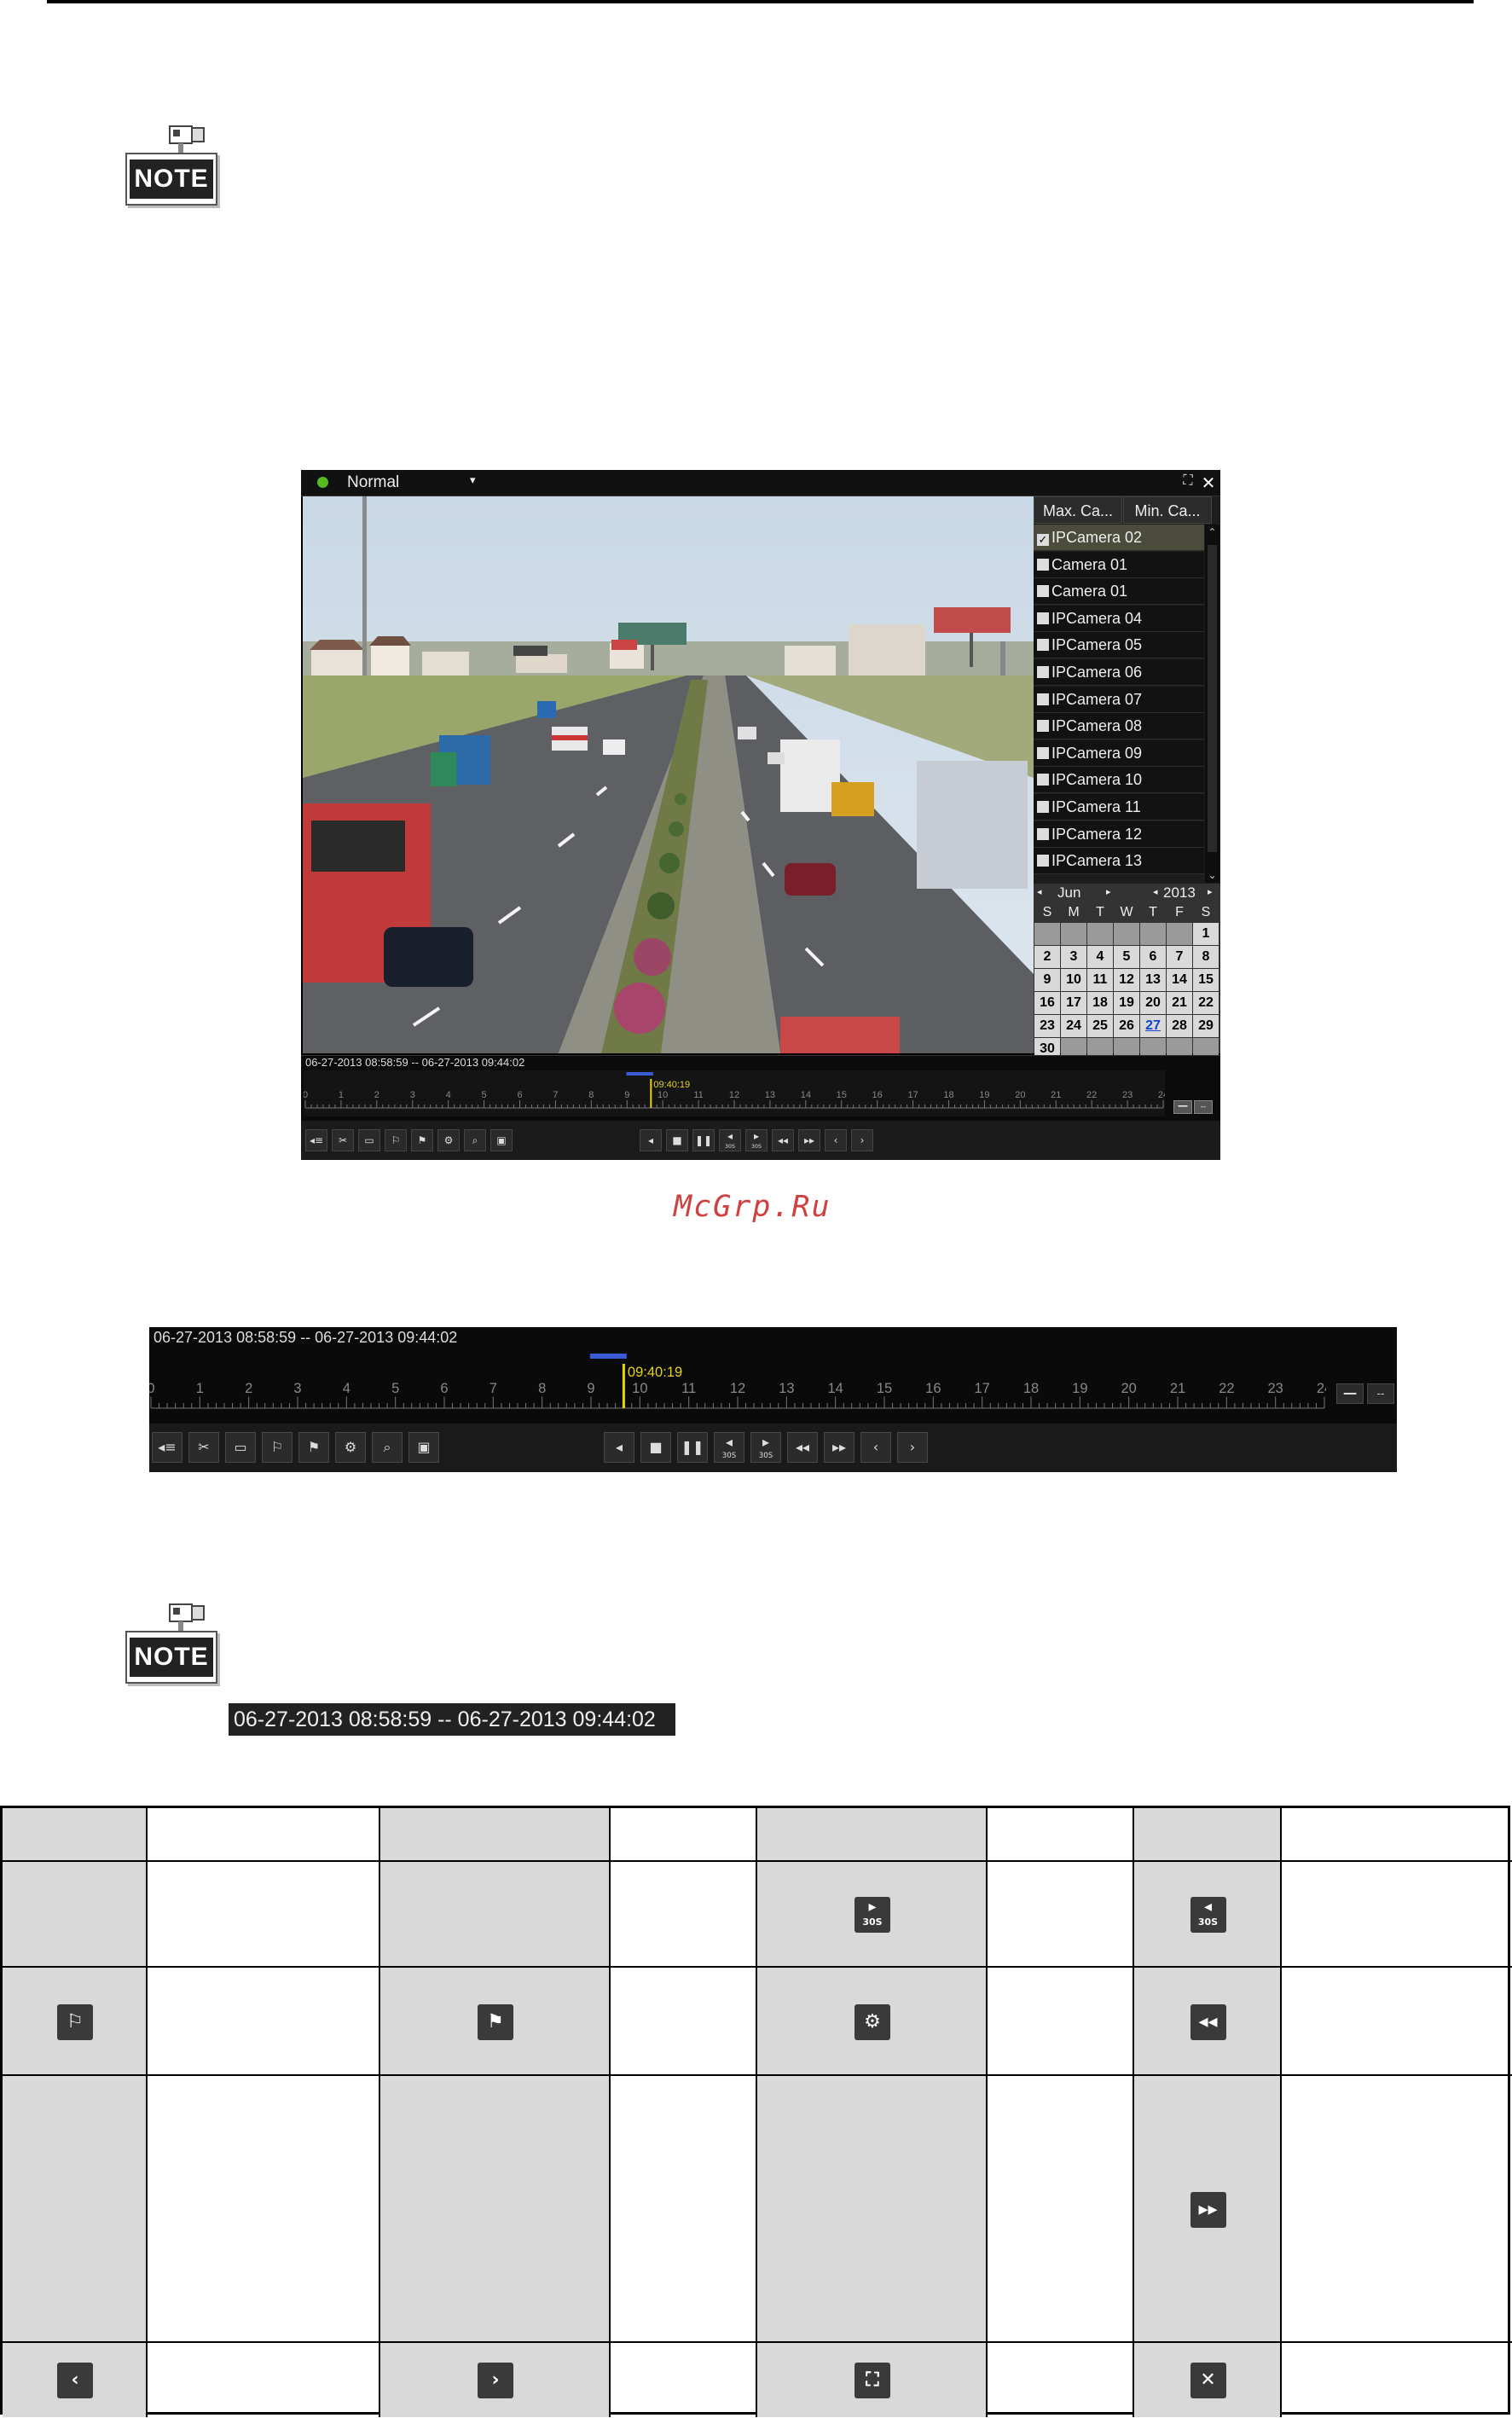  I want to click on reverse-play-icon: ◂, so click(619, 1447).